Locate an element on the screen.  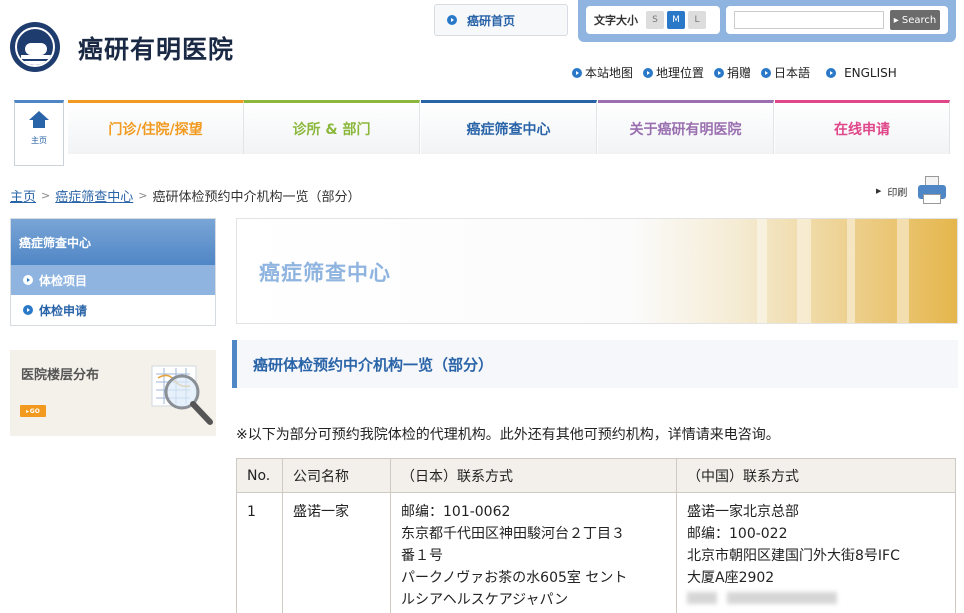
go-badge: ▸ GO is located at coordinates (33, 411).